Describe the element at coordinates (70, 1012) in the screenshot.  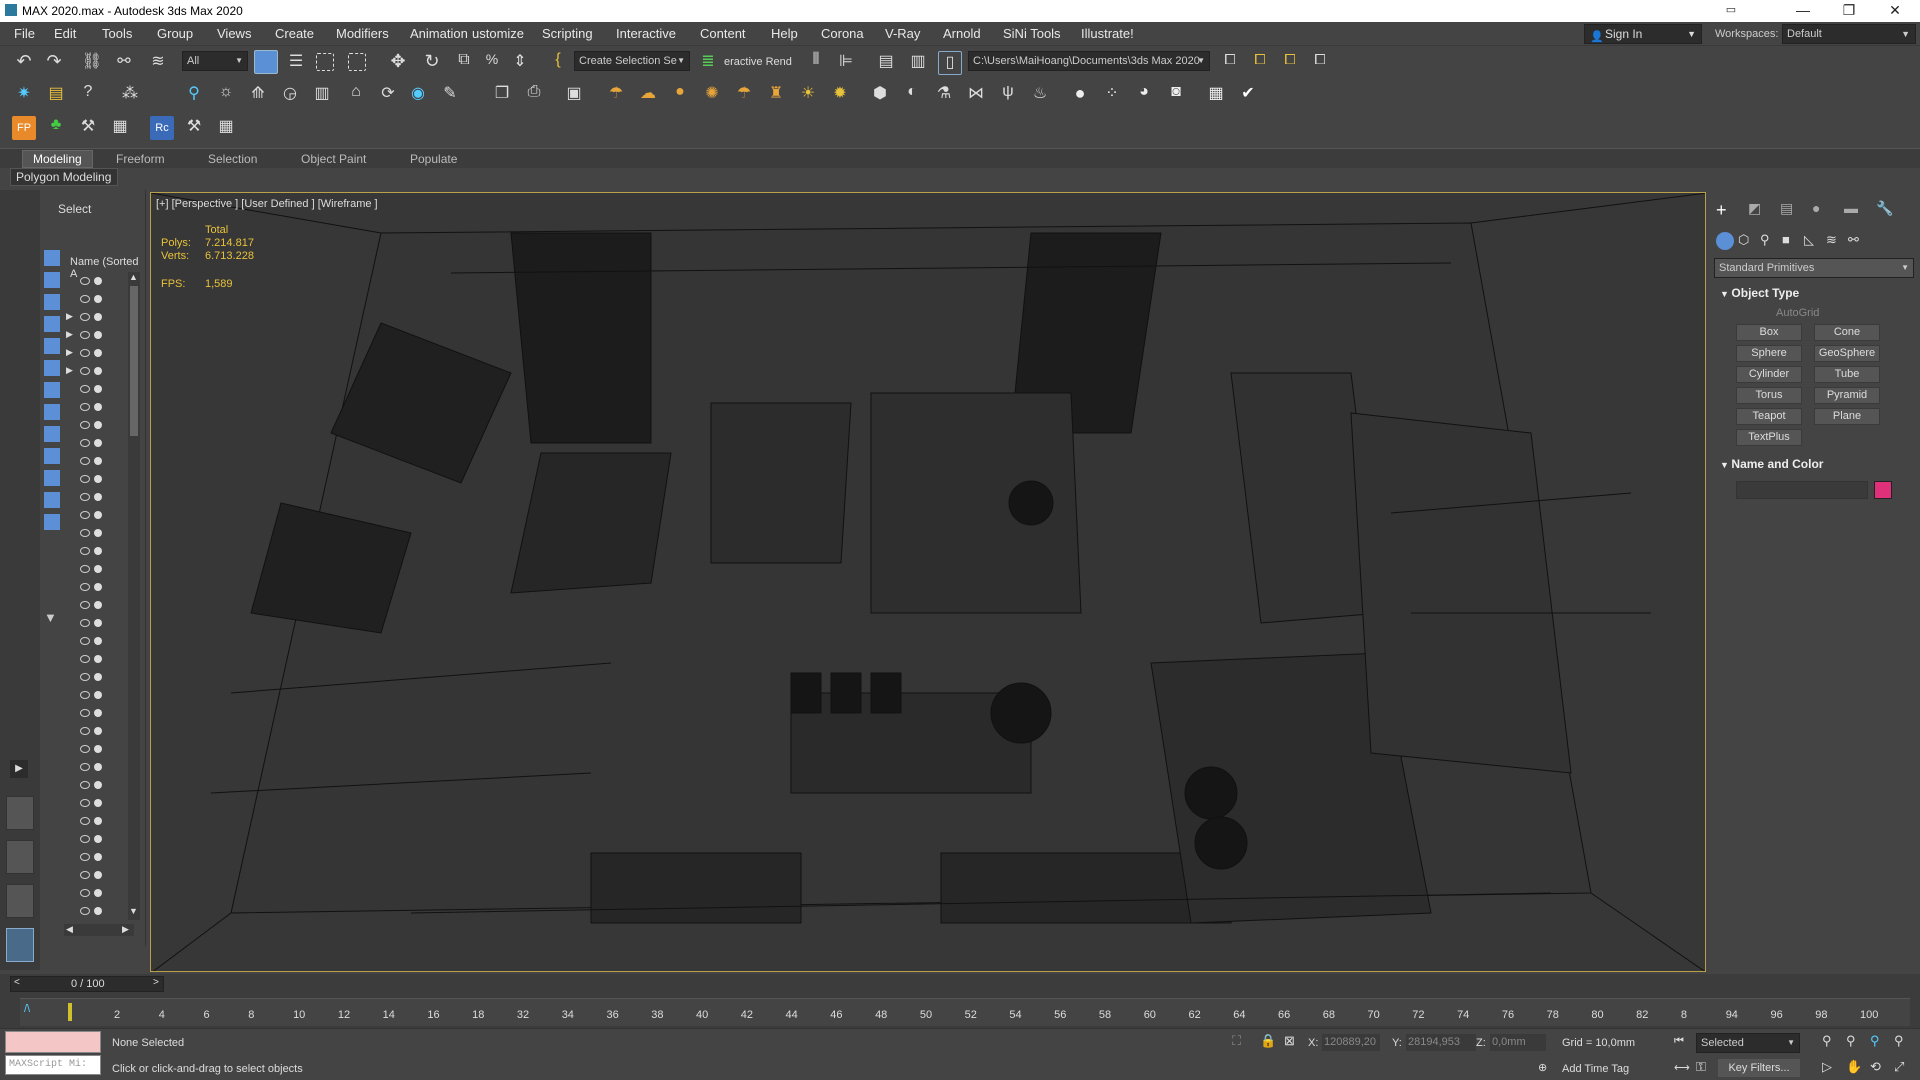
I see `time-cursor` at that location.